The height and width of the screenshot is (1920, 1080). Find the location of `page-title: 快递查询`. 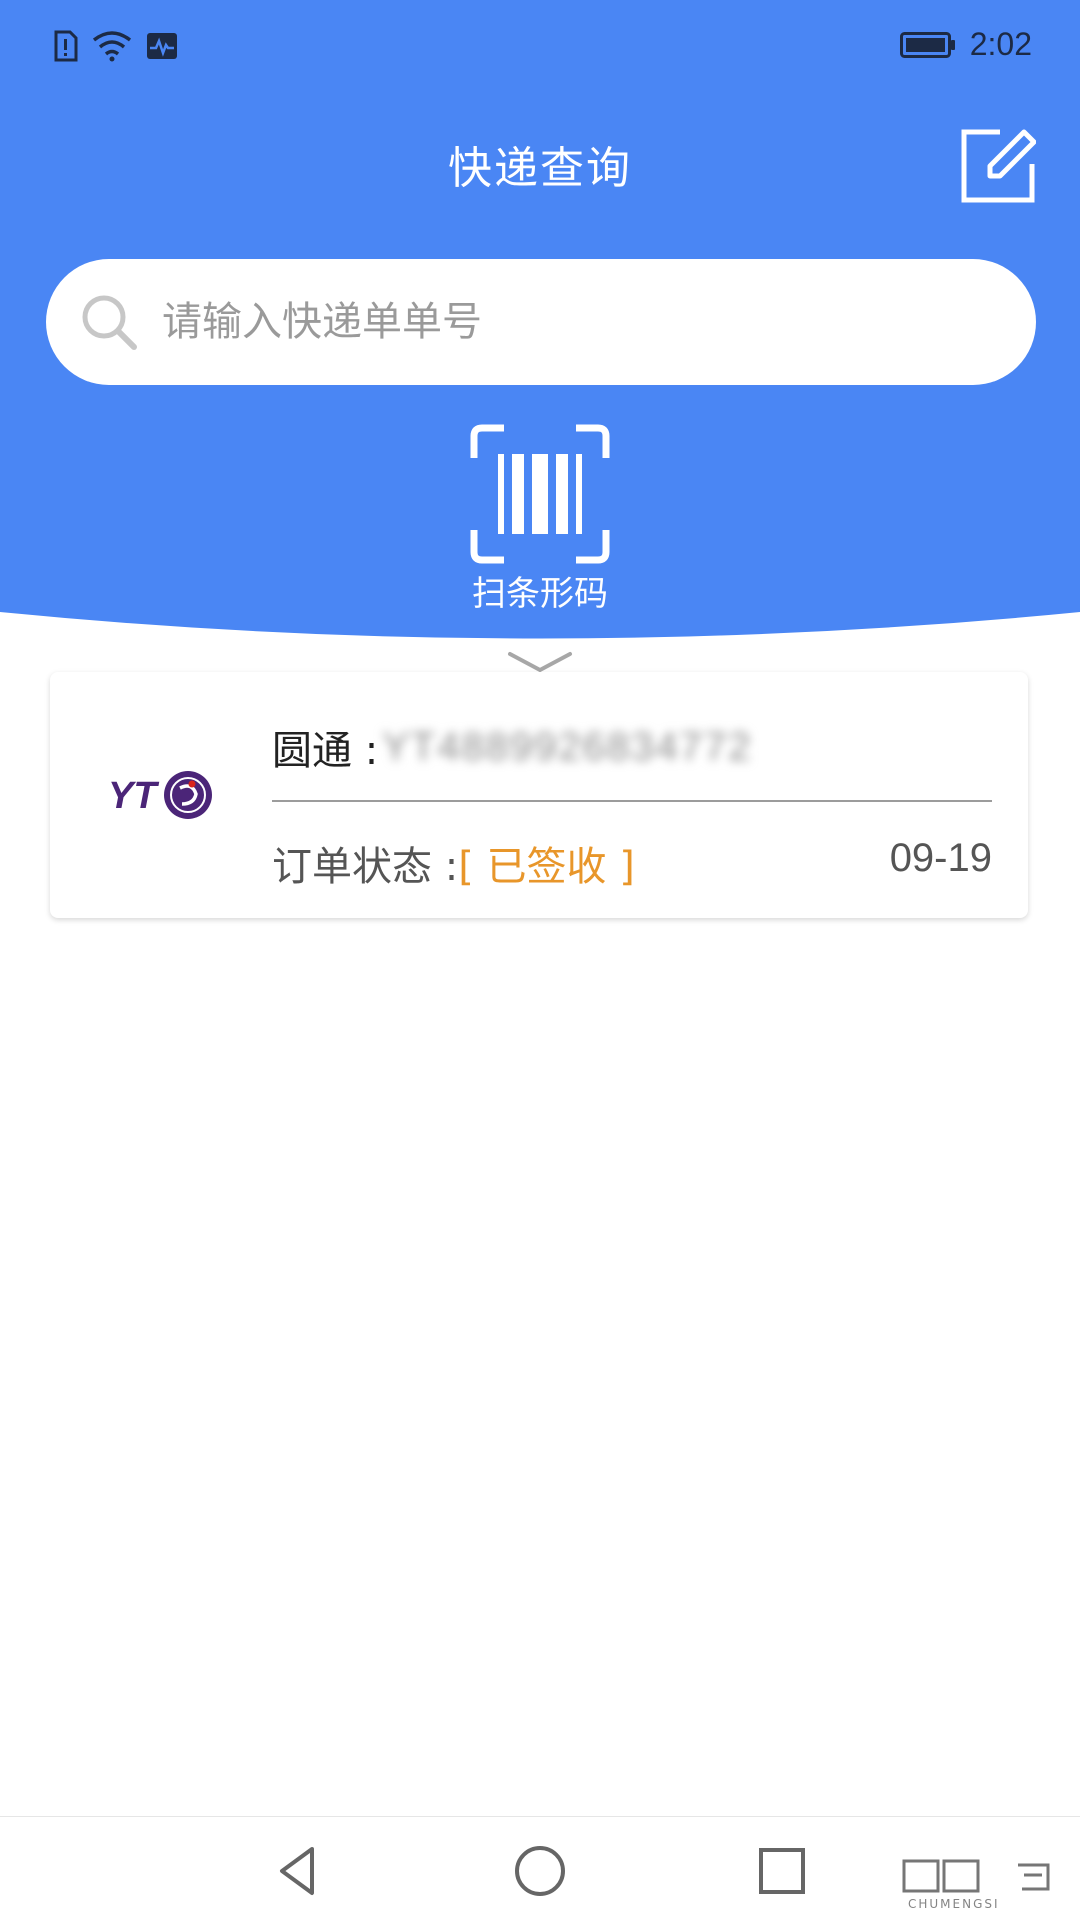

page-title: 快递查询 is located at coordinates (540, 168).